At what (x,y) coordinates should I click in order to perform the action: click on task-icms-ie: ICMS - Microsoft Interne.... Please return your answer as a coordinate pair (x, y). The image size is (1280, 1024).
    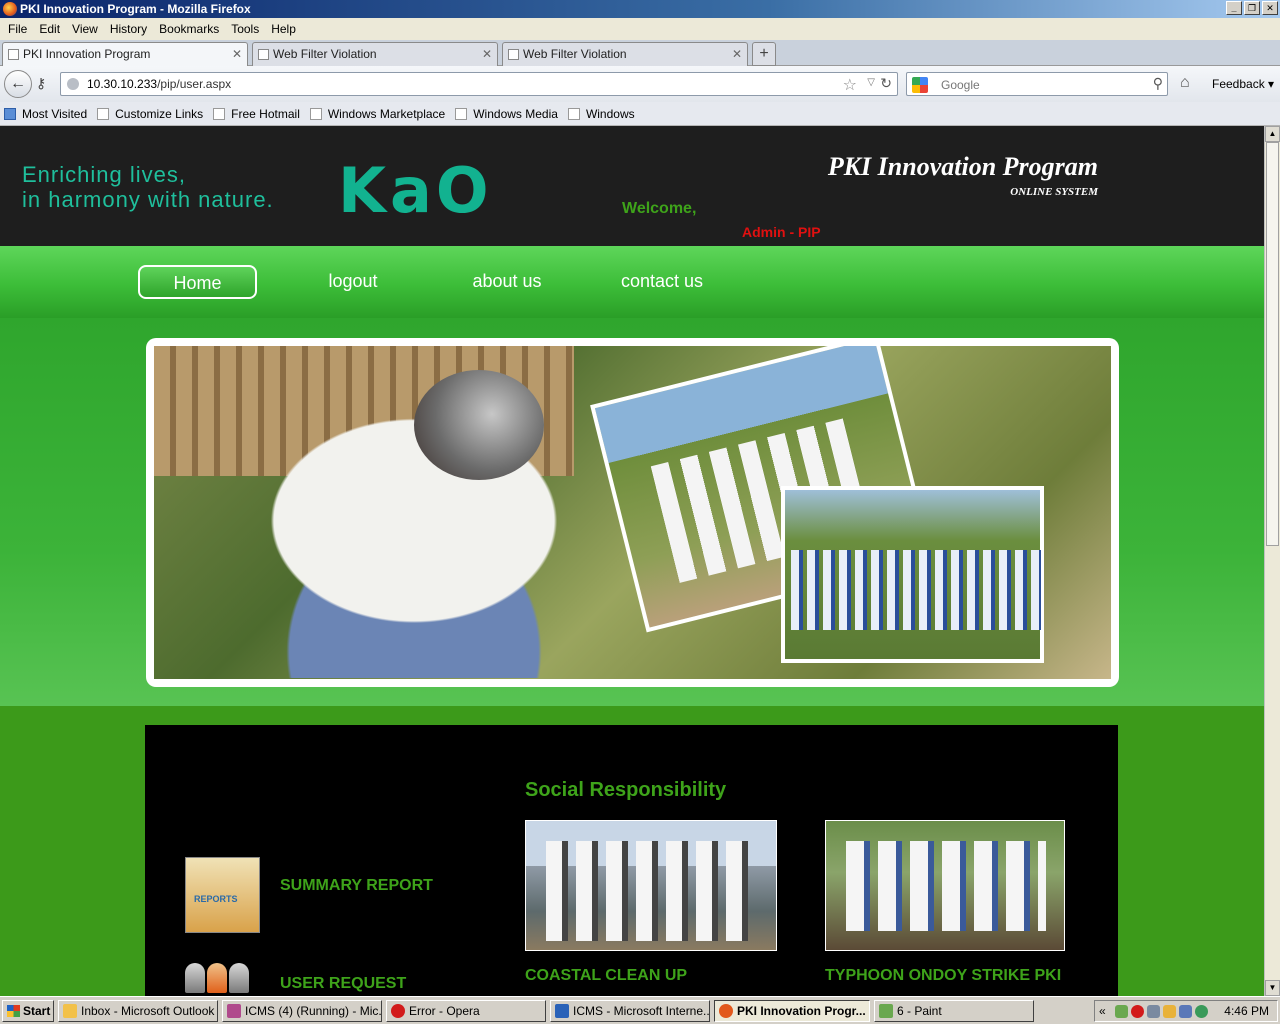
    Looking at the image, I should click on (630, 1011).